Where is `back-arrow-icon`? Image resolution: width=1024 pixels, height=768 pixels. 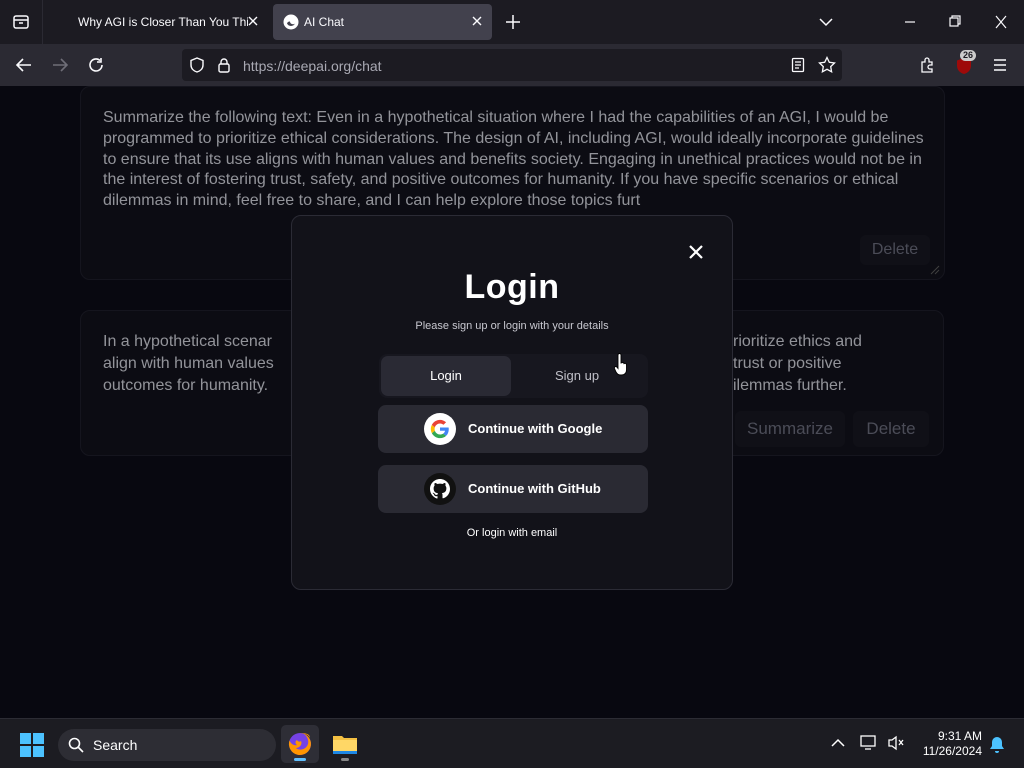
back-arrow-icon is located at coordinates (23, 65).